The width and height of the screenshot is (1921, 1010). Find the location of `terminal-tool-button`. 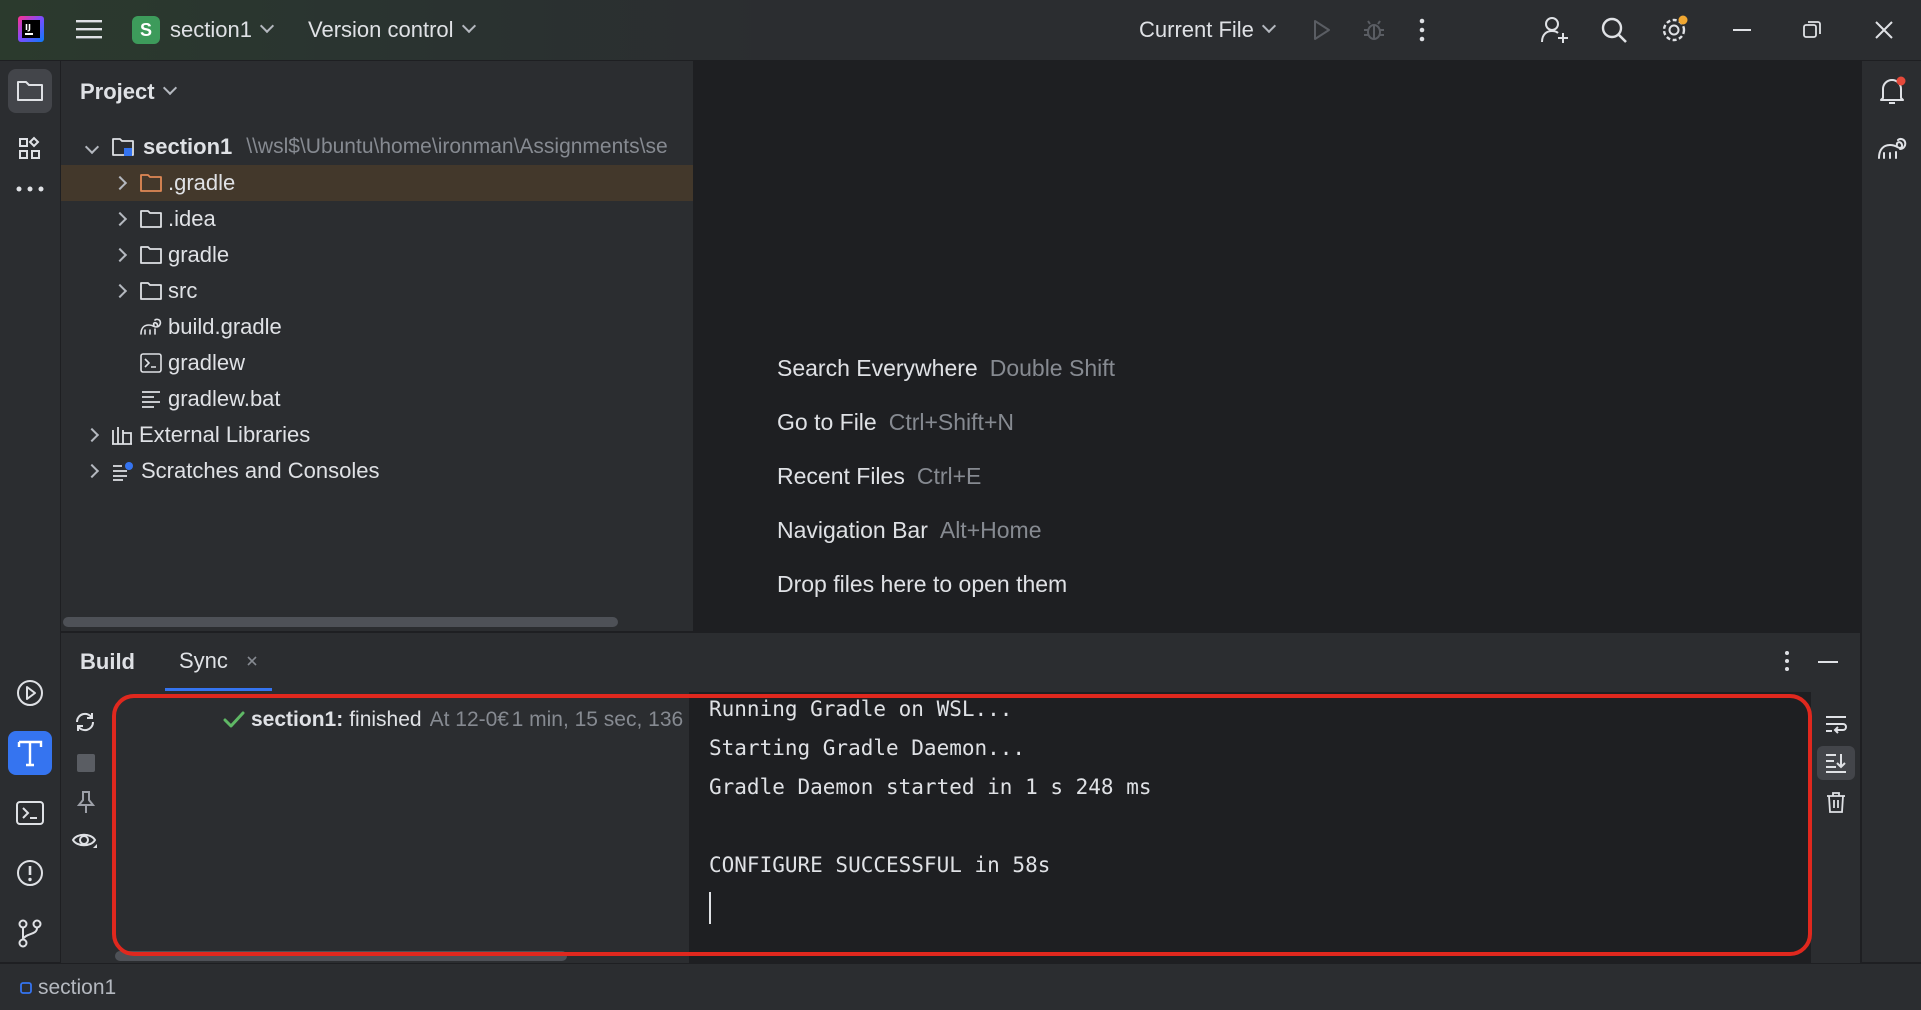

terminal-tool-button is located at coordinates (30, 813).